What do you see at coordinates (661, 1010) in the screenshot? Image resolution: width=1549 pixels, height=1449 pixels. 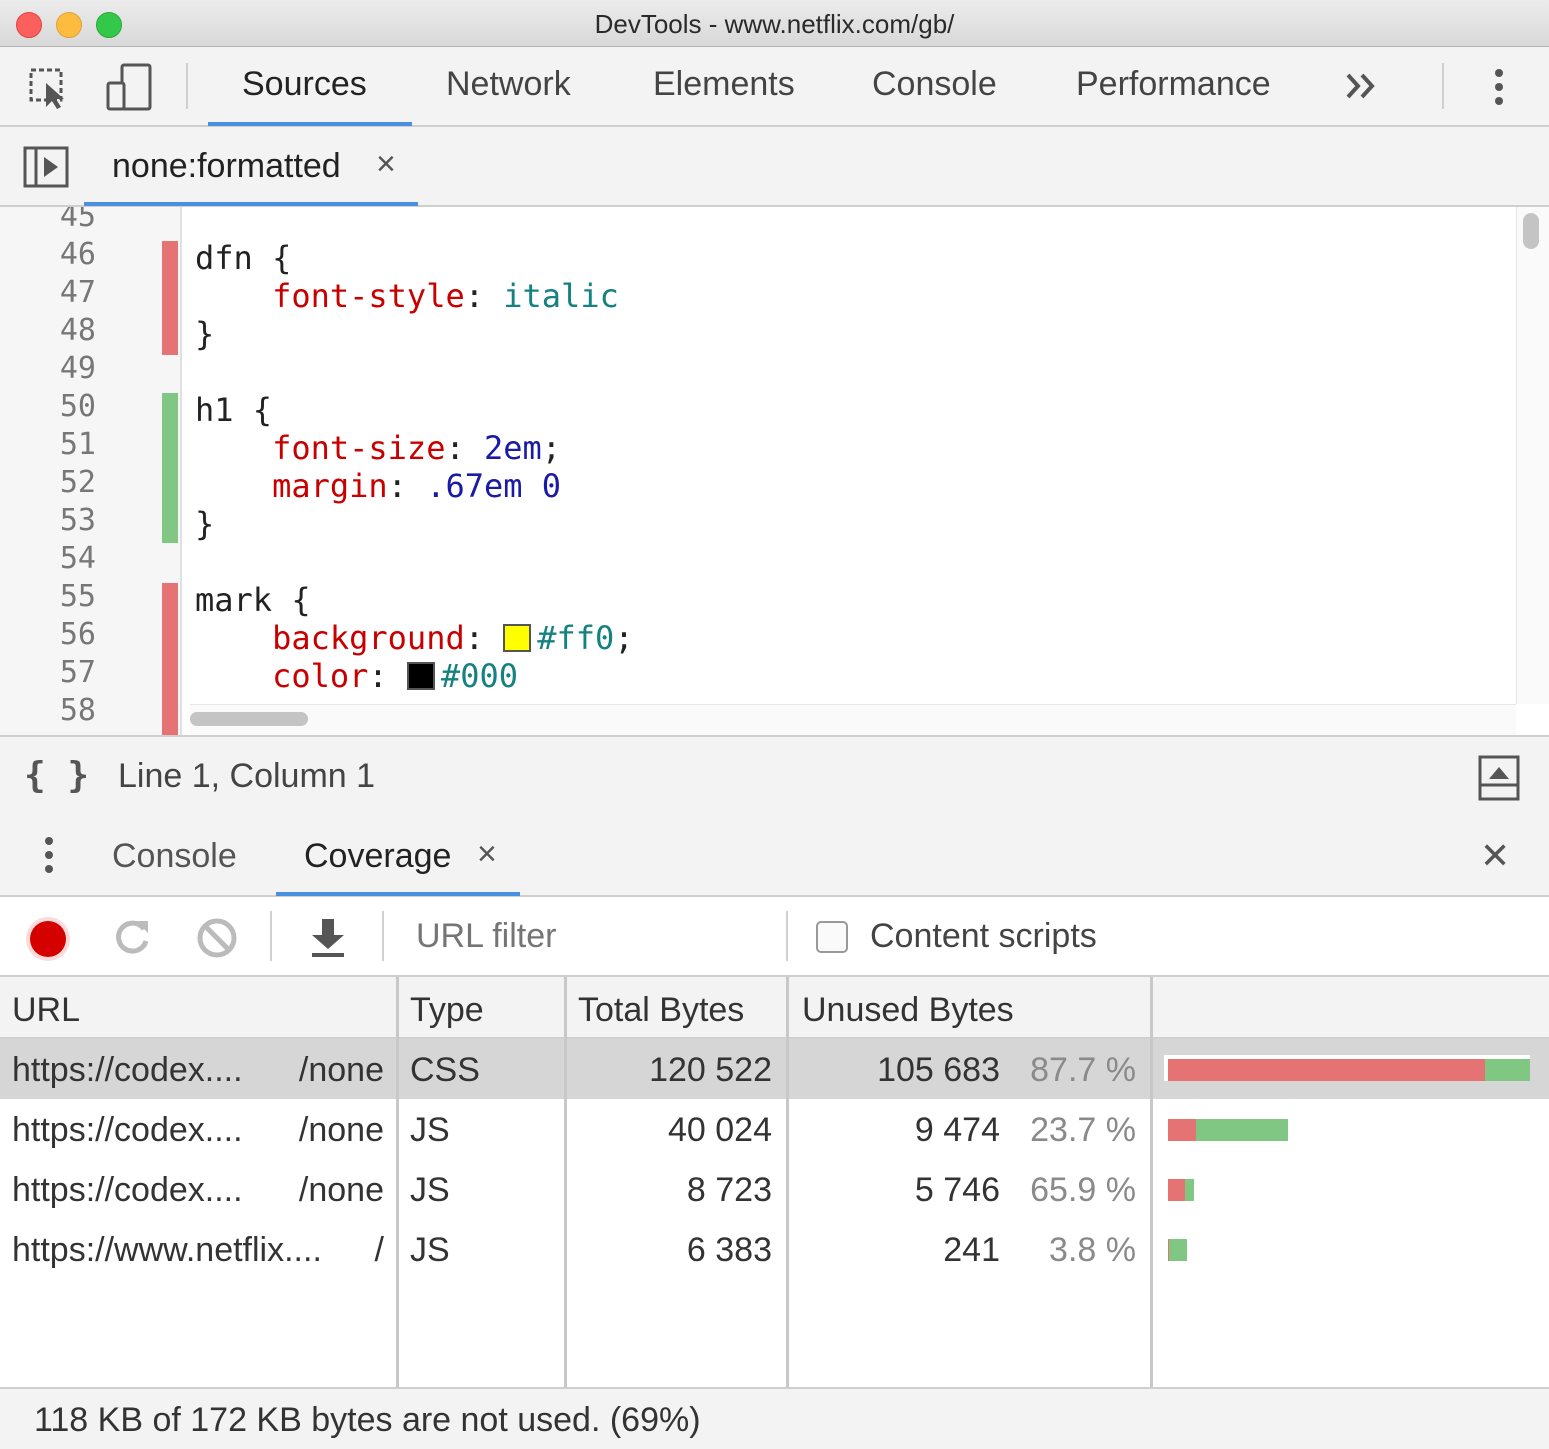 I see `column-header-total-bytes: Total Bytes` at bounding box center [661, 1010].